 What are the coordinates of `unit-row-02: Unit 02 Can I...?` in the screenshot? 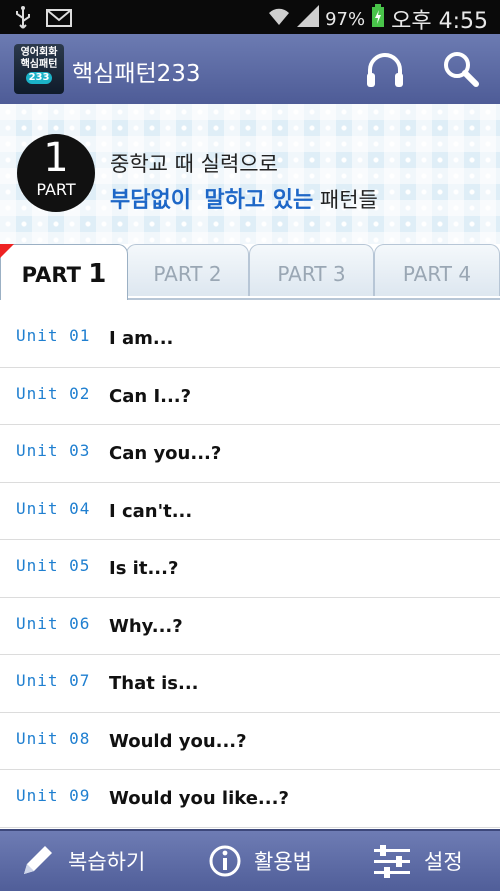 It's located at (250, 396).